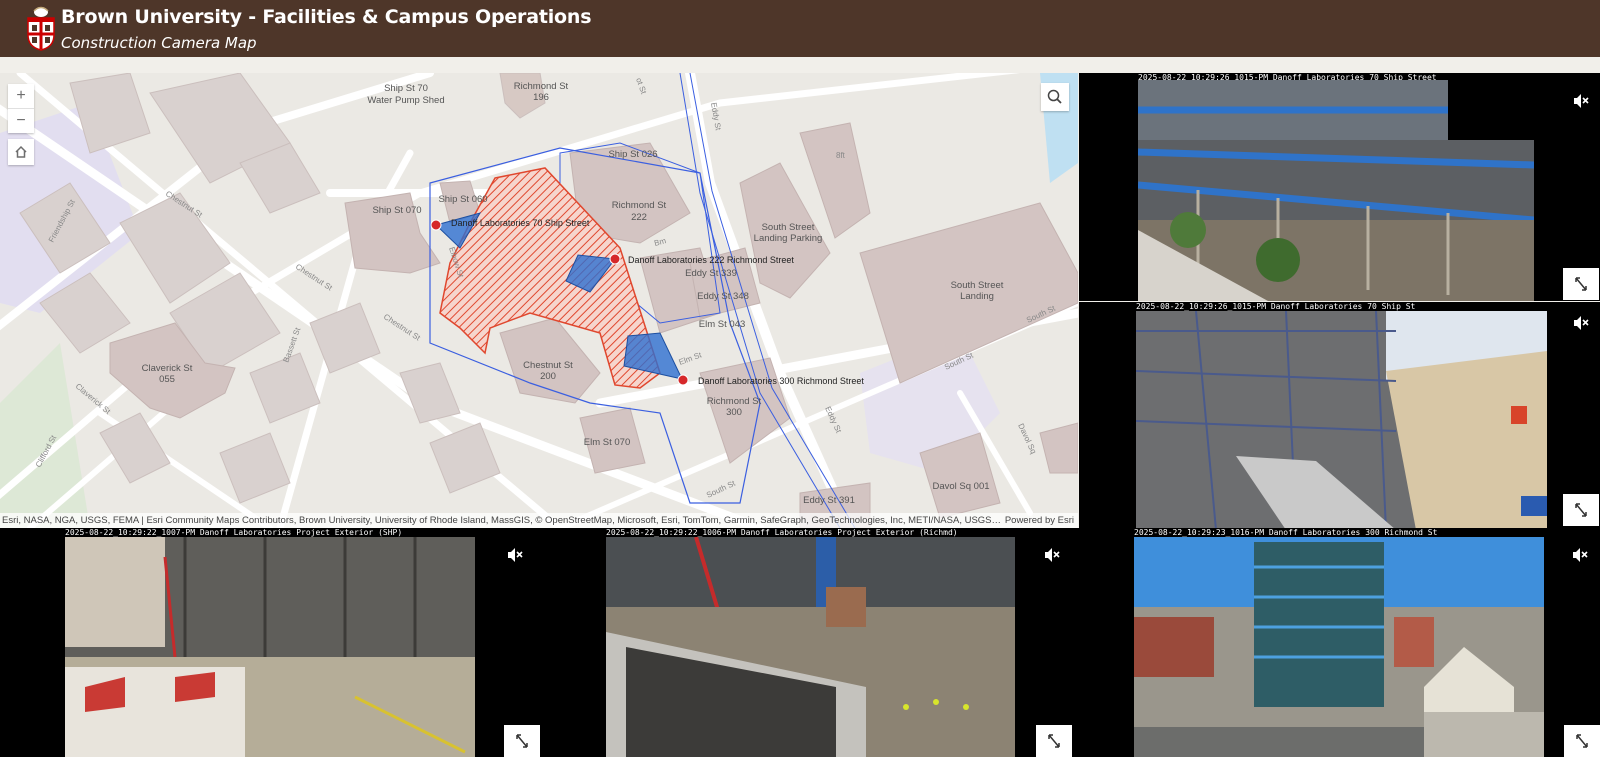 This screenshot has width=1600, height=757. I want to click on camera-label-300-richmond: Danoff Laboratories 300 Richmond Street, so click(781, 381).